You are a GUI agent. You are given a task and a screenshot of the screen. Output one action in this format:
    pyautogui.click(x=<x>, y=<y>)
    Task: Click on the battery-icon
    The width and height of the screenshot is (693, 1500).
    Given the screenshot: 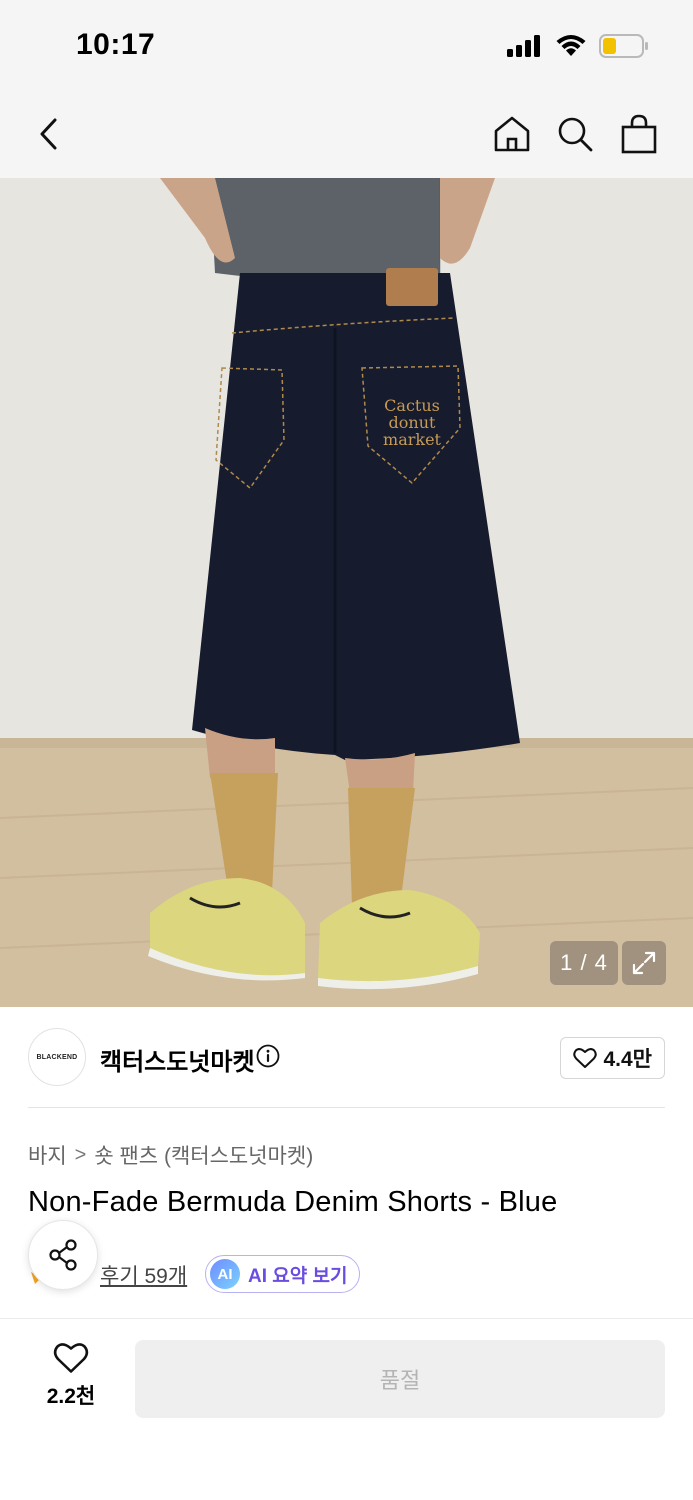 What is the action you would take?
    pyautogui.click(x=623, y=46)
    